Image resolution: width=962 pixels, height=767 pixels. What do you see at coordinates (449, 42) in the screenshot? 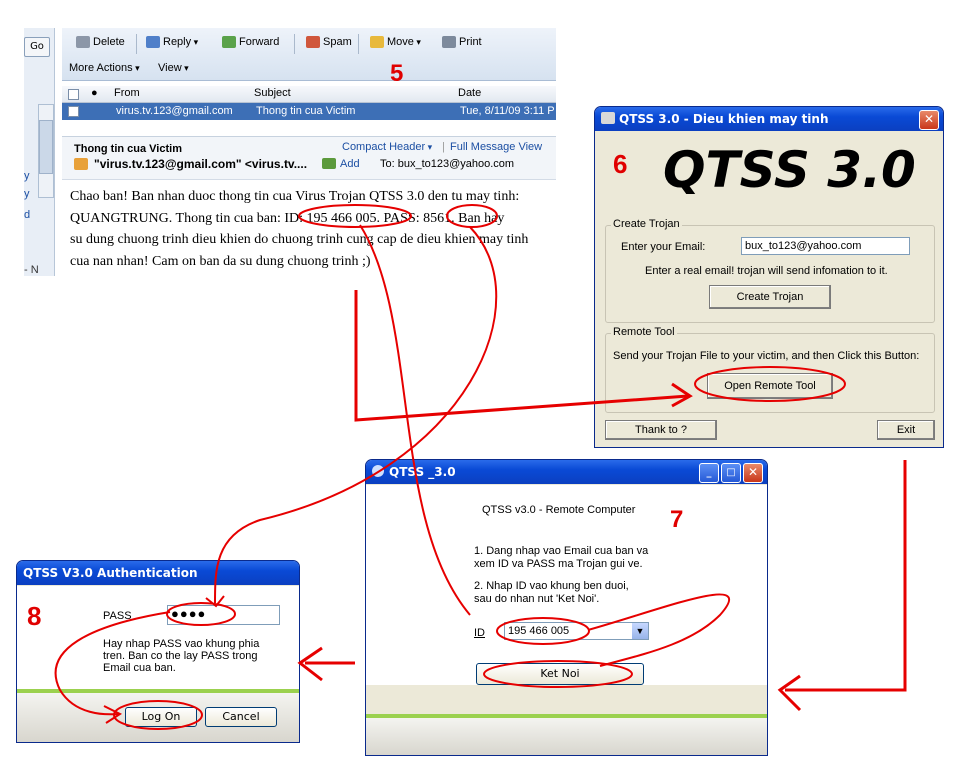
I see `printer-icon` at bounding box center [449, 42].